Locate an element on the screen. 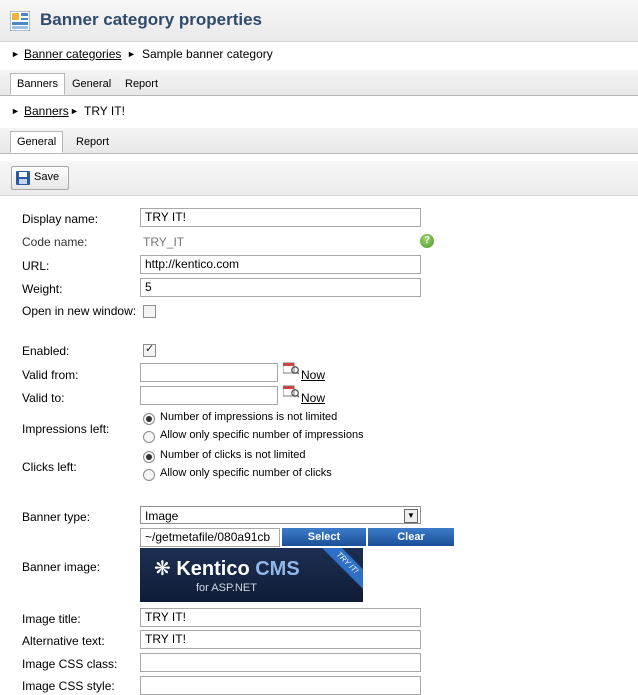 This screenshot has width=638, height=695. title-bar: Banner category properties is located at coordinates (319, 21).